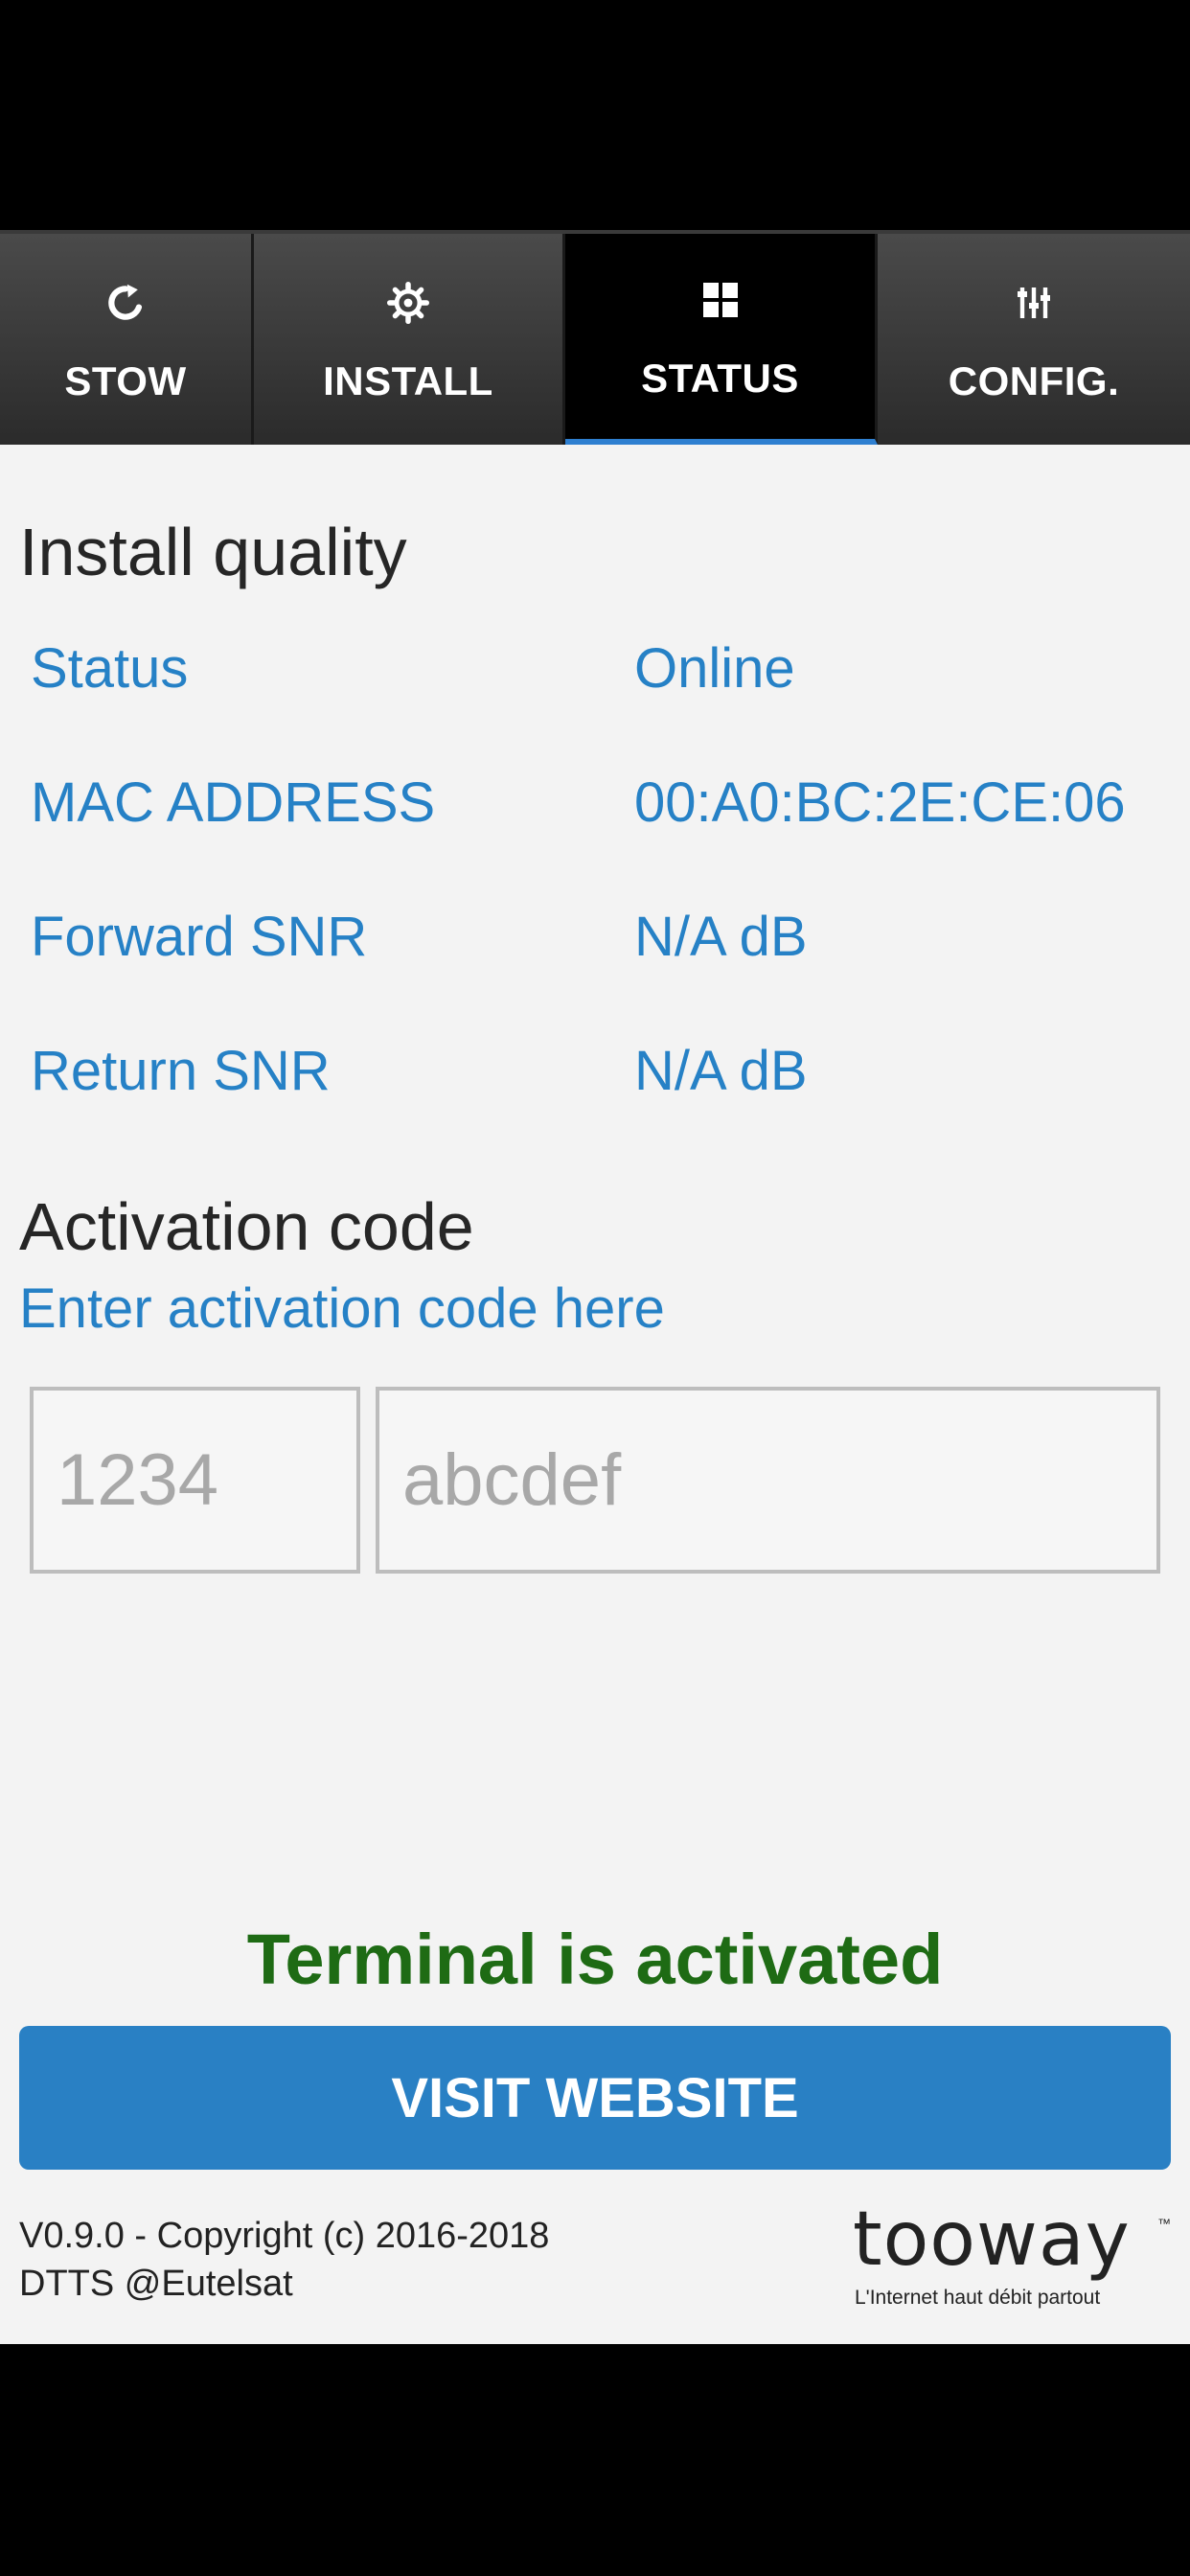  Describe the element at coordinates (410, 339) in the screenshot. I see `tab-install: INSTALL` at that location.